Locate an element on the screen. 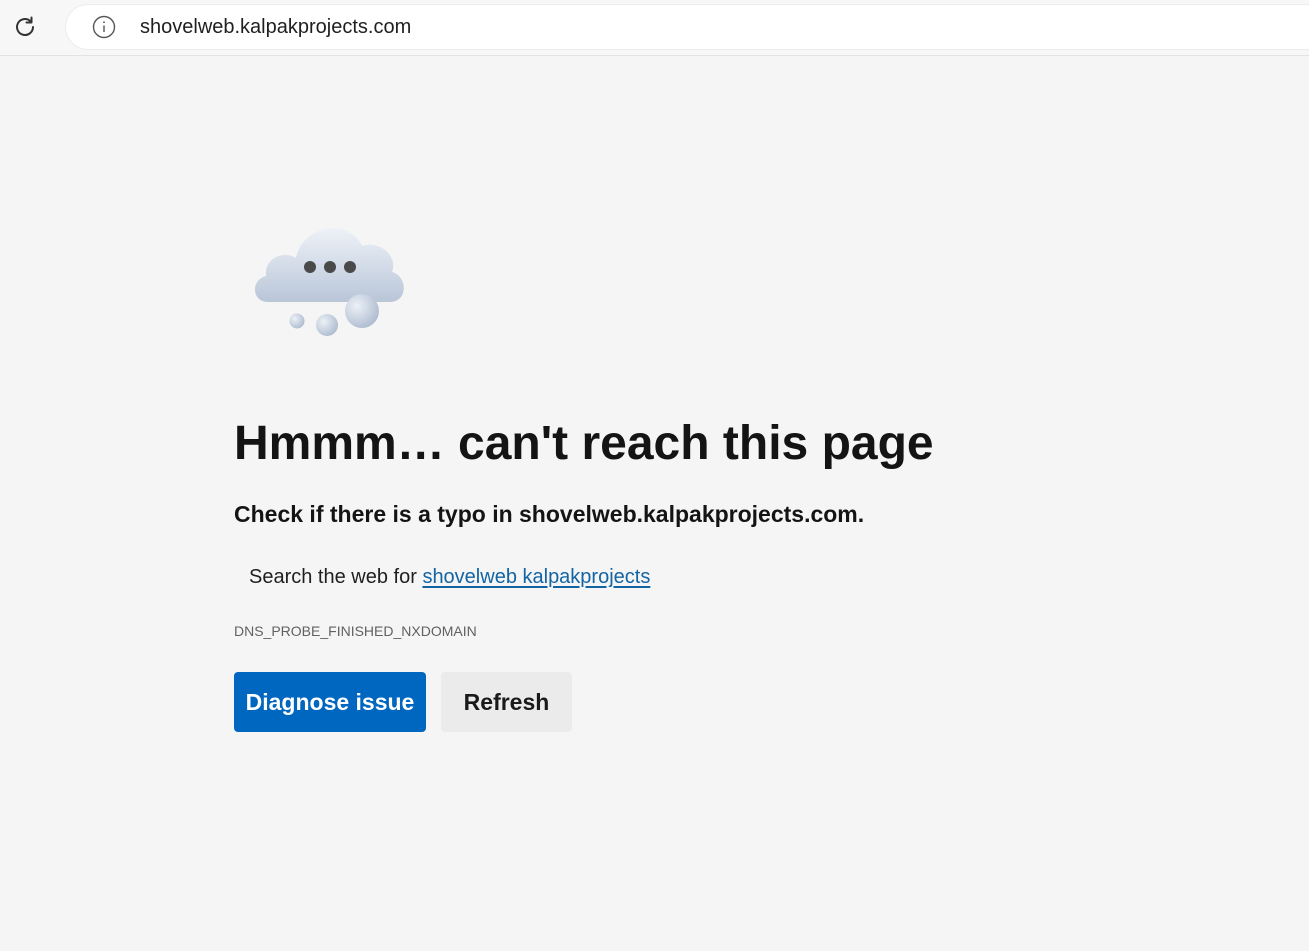  reload-button is located at coordinates (25, 27).